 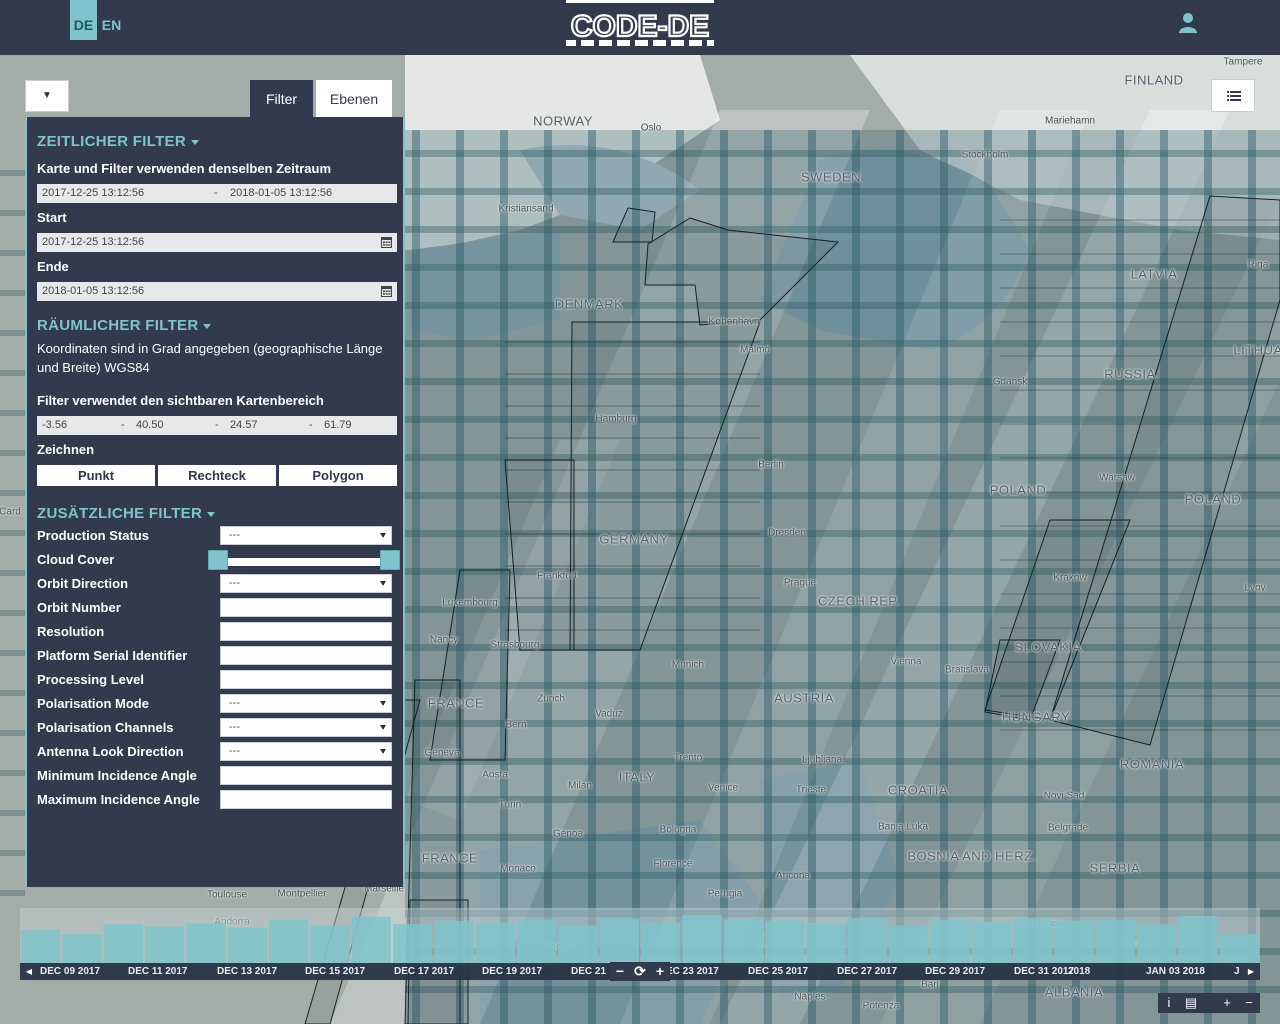 What do you see at coordinates (118, 141) in the screenshot?
I see `time-filter-title: ZEITLICHER FILTER` at bounding box center [118, 141].